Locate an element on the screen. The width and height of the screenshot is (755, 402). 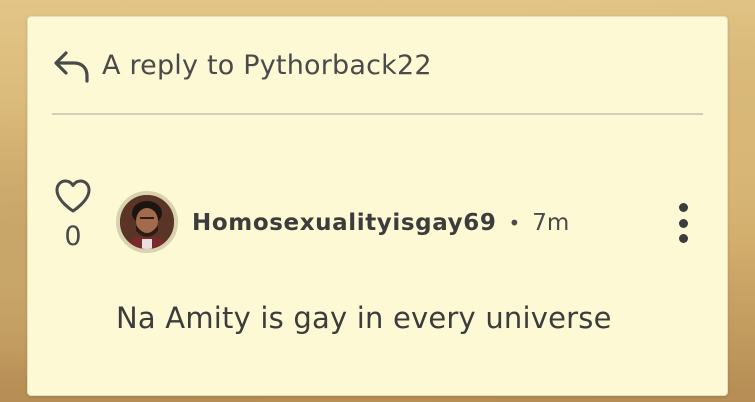
heart-icon is located at coordinates (73, 196).